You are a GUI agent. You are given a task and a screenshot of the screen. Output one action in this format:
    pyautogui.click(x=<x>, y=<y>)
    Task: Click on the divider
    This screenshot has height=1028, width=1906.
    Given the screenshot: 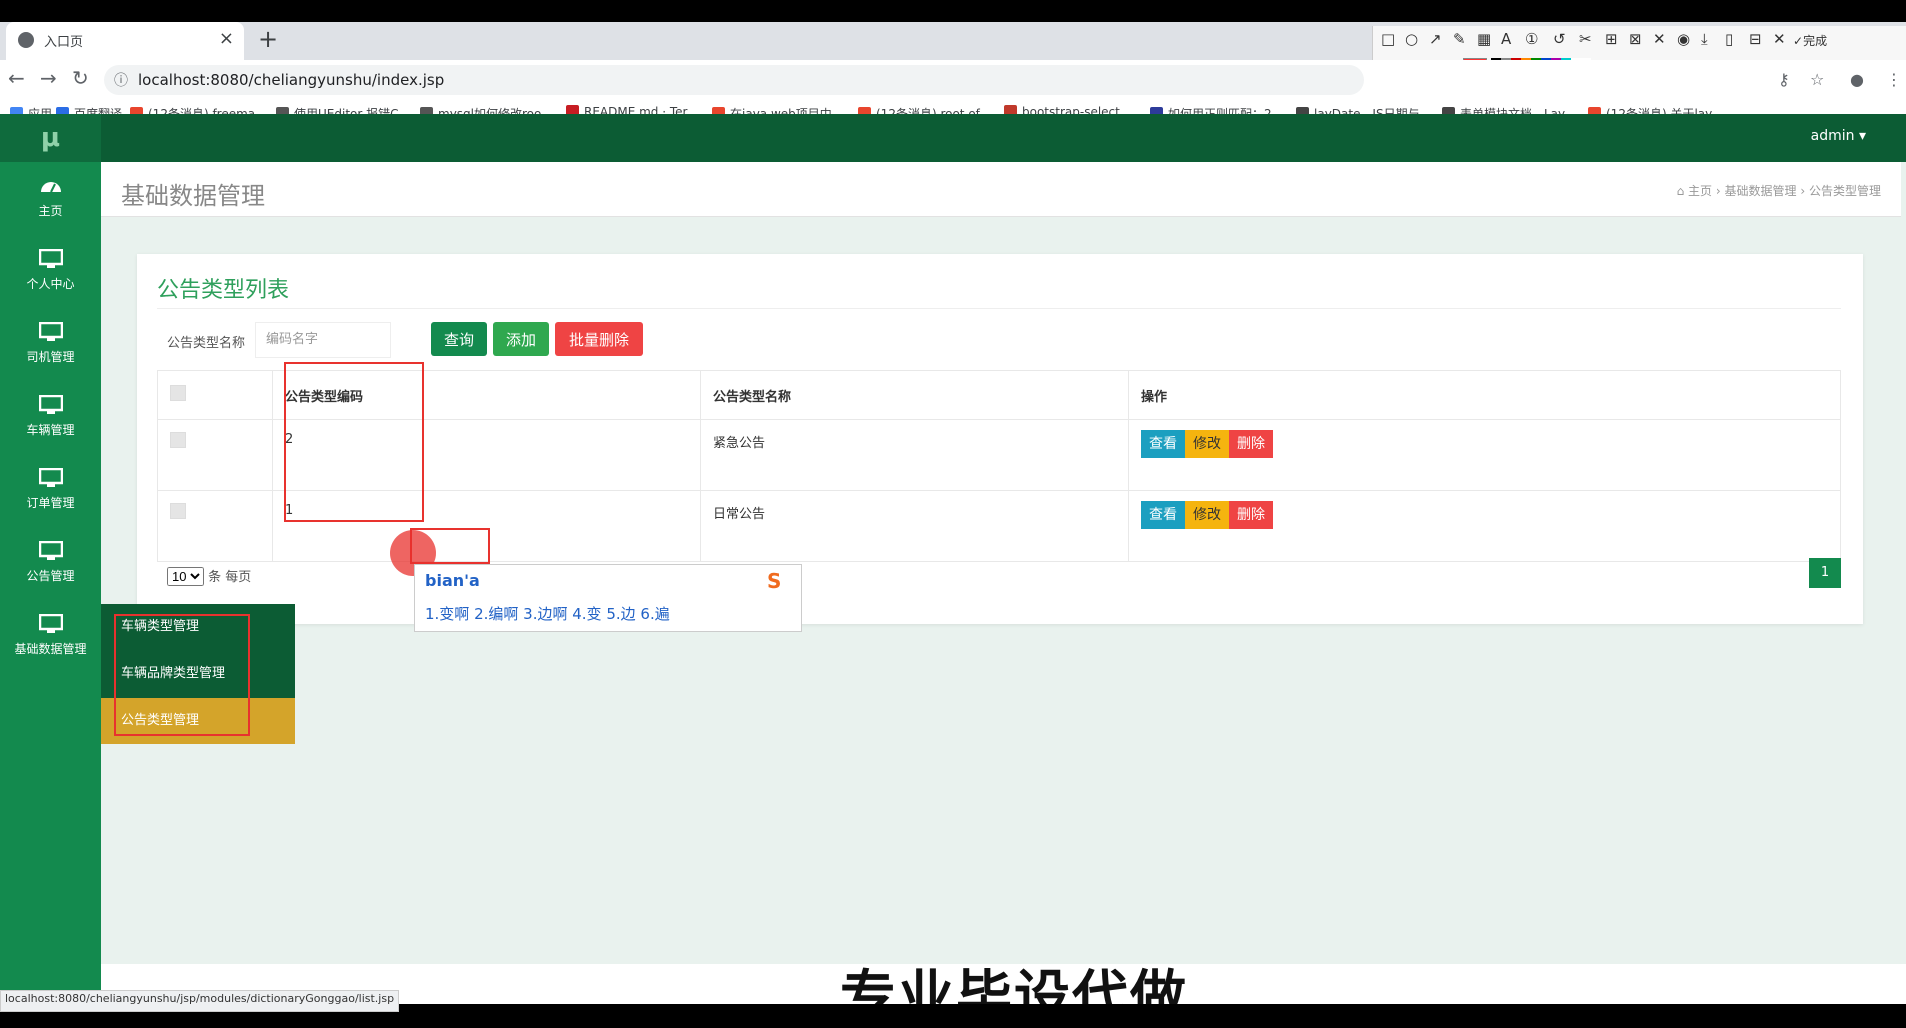 What is the action you would take?
    pyautogui.click(x=999, y=308)
    